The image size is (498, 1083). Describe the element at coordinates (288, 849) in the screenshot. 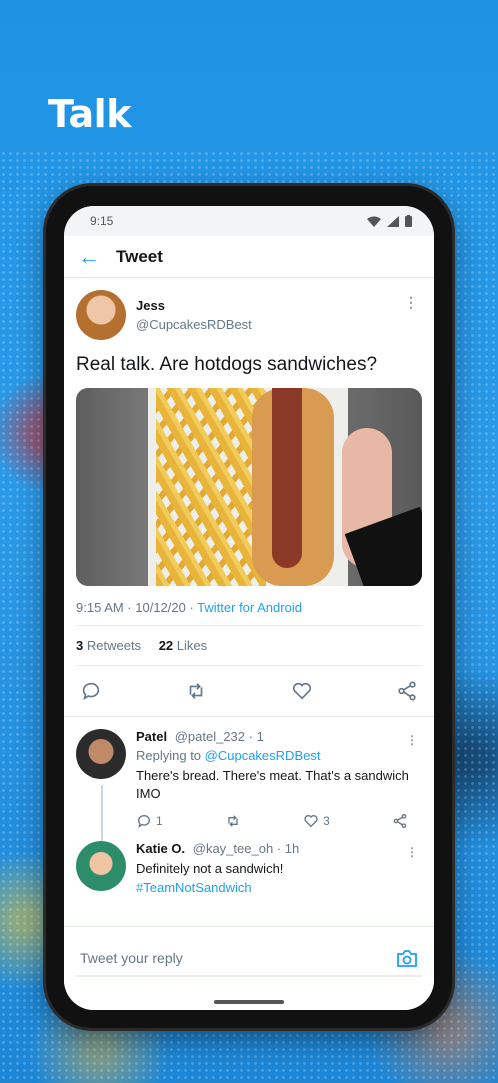

I see `reply-time: · 1h` at that location.